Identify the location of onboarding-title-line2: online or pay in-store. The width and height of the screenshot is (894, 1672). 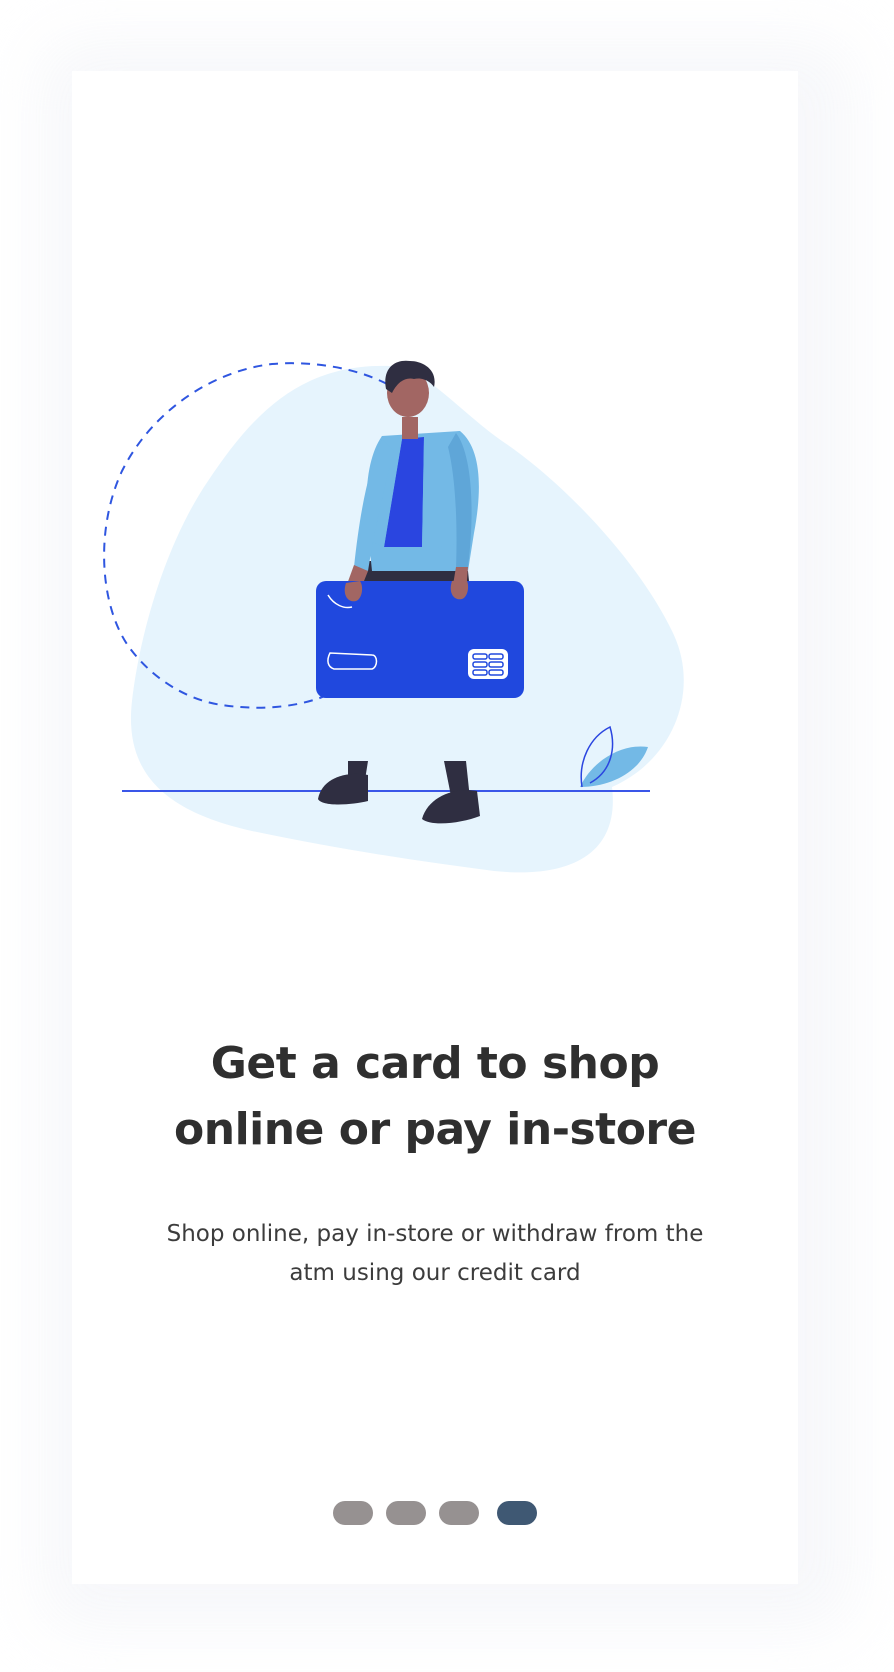
(435, 1129).